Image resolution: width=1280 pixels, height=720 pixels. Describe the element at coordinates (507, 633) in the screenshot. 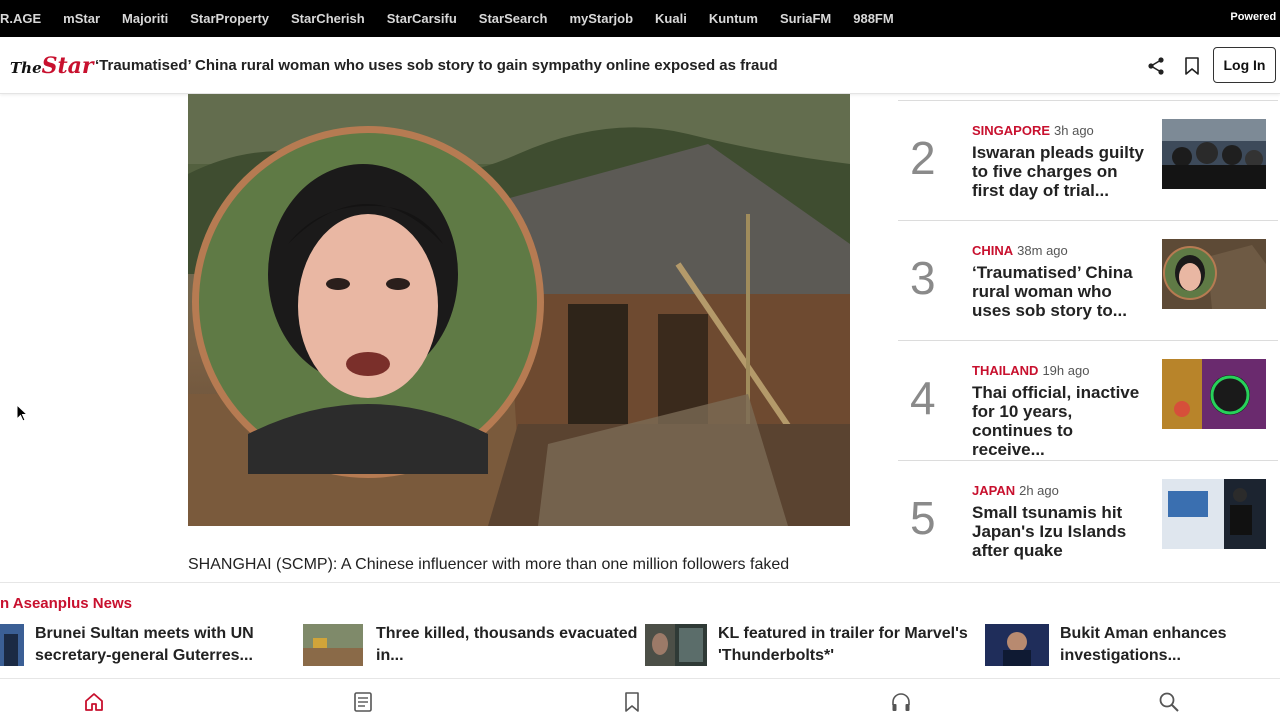

I see `aseanplus-headline-line: Three killed, thousands evacuated` at that location.